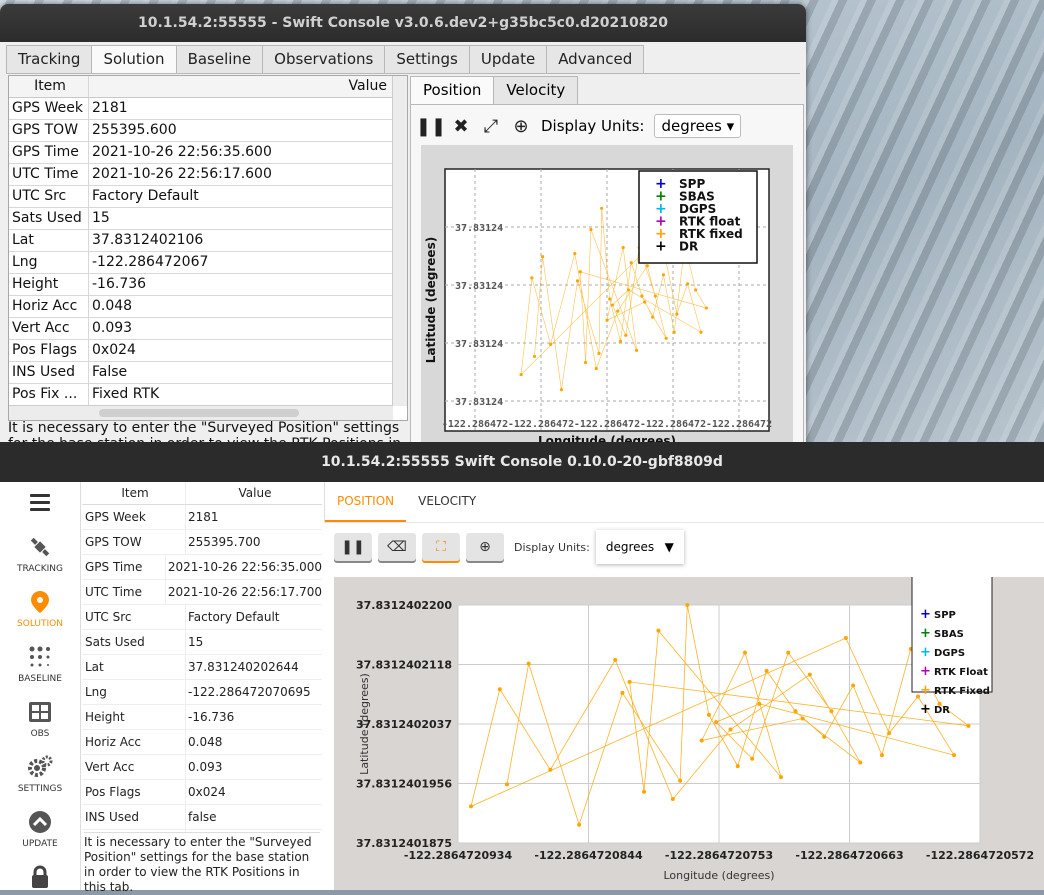  Describe the element at coordinates (491, 126) in the screenshot. I see `zoom-fit-icon: ⤢` at that location.